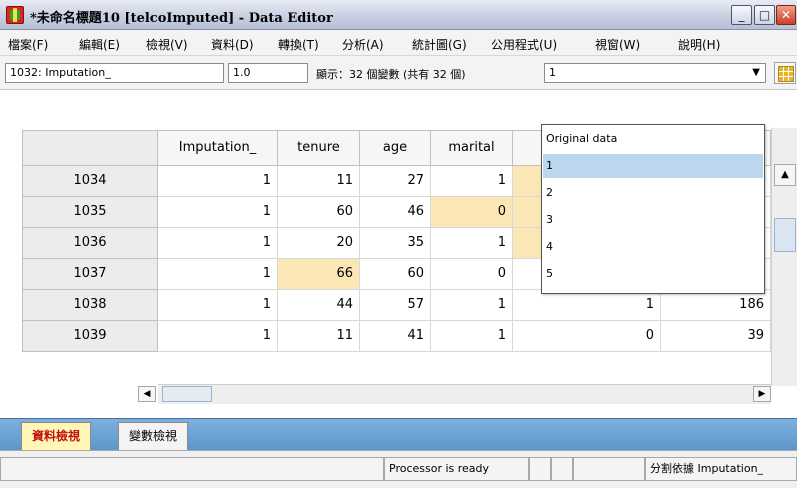 The width and height of the screenshot is (797, 488). Describe the element at coordinates (741, 15) in the screenshot. I see `minimize-button: _` at that location.